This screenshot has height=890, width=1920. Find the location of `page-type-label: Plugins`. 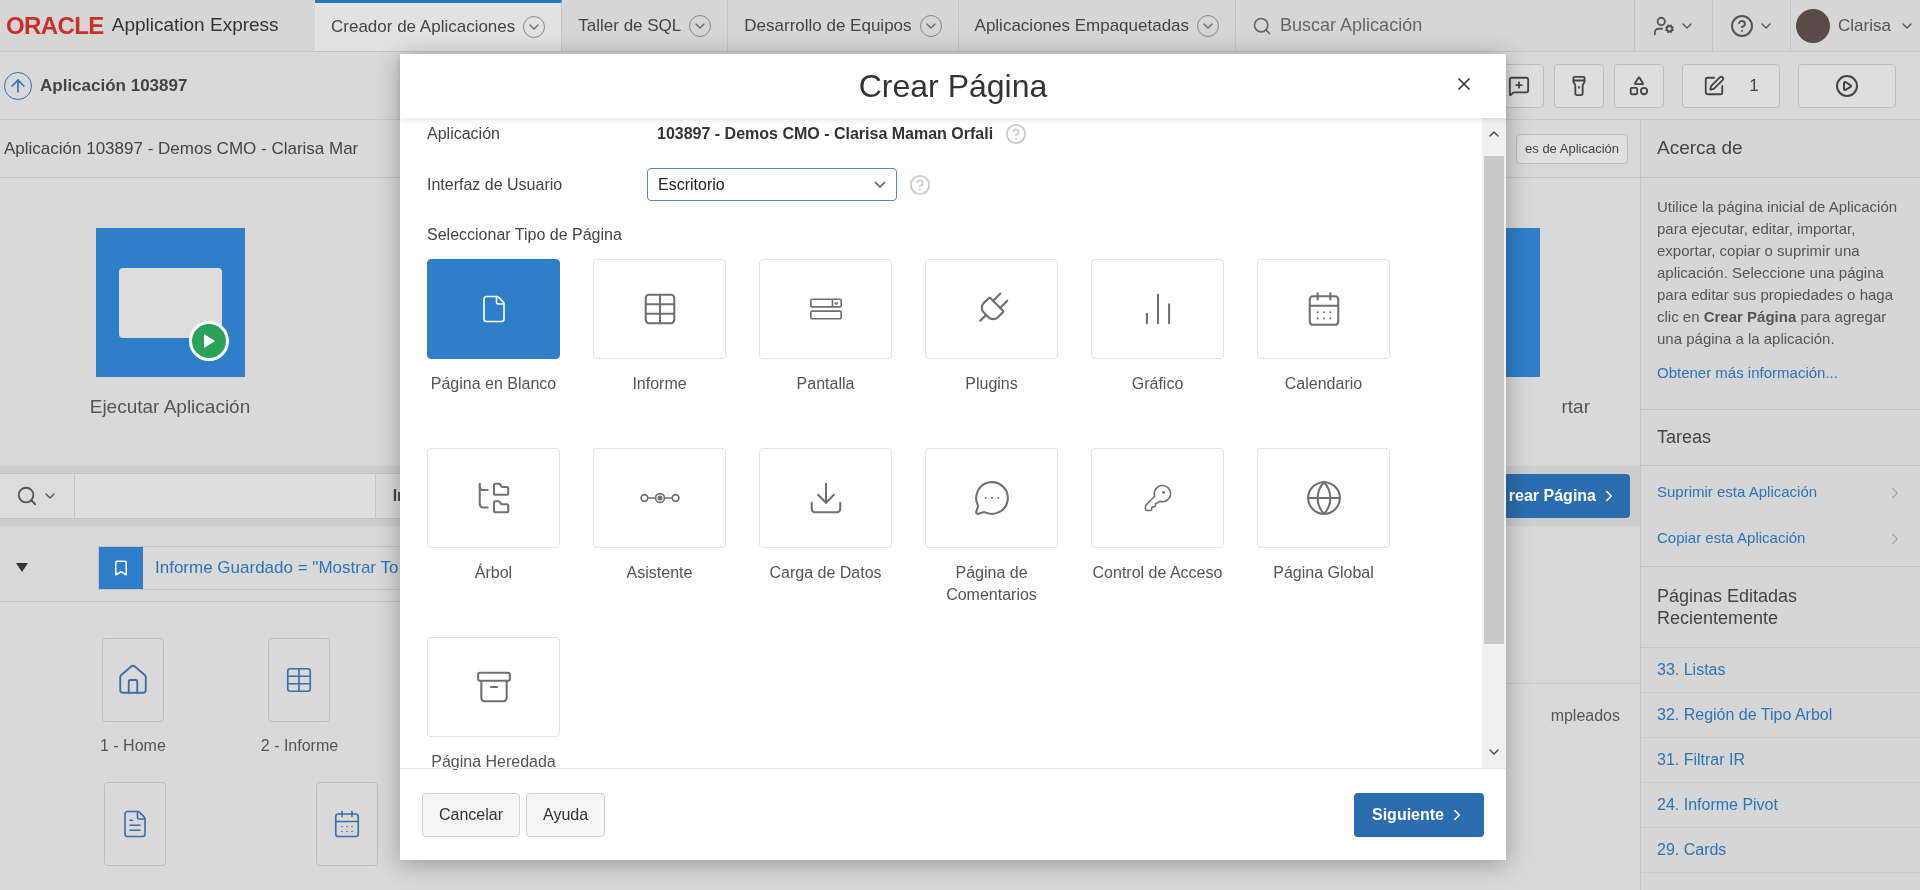

page-type-label: Plugins is located at coordinates (991, 384).